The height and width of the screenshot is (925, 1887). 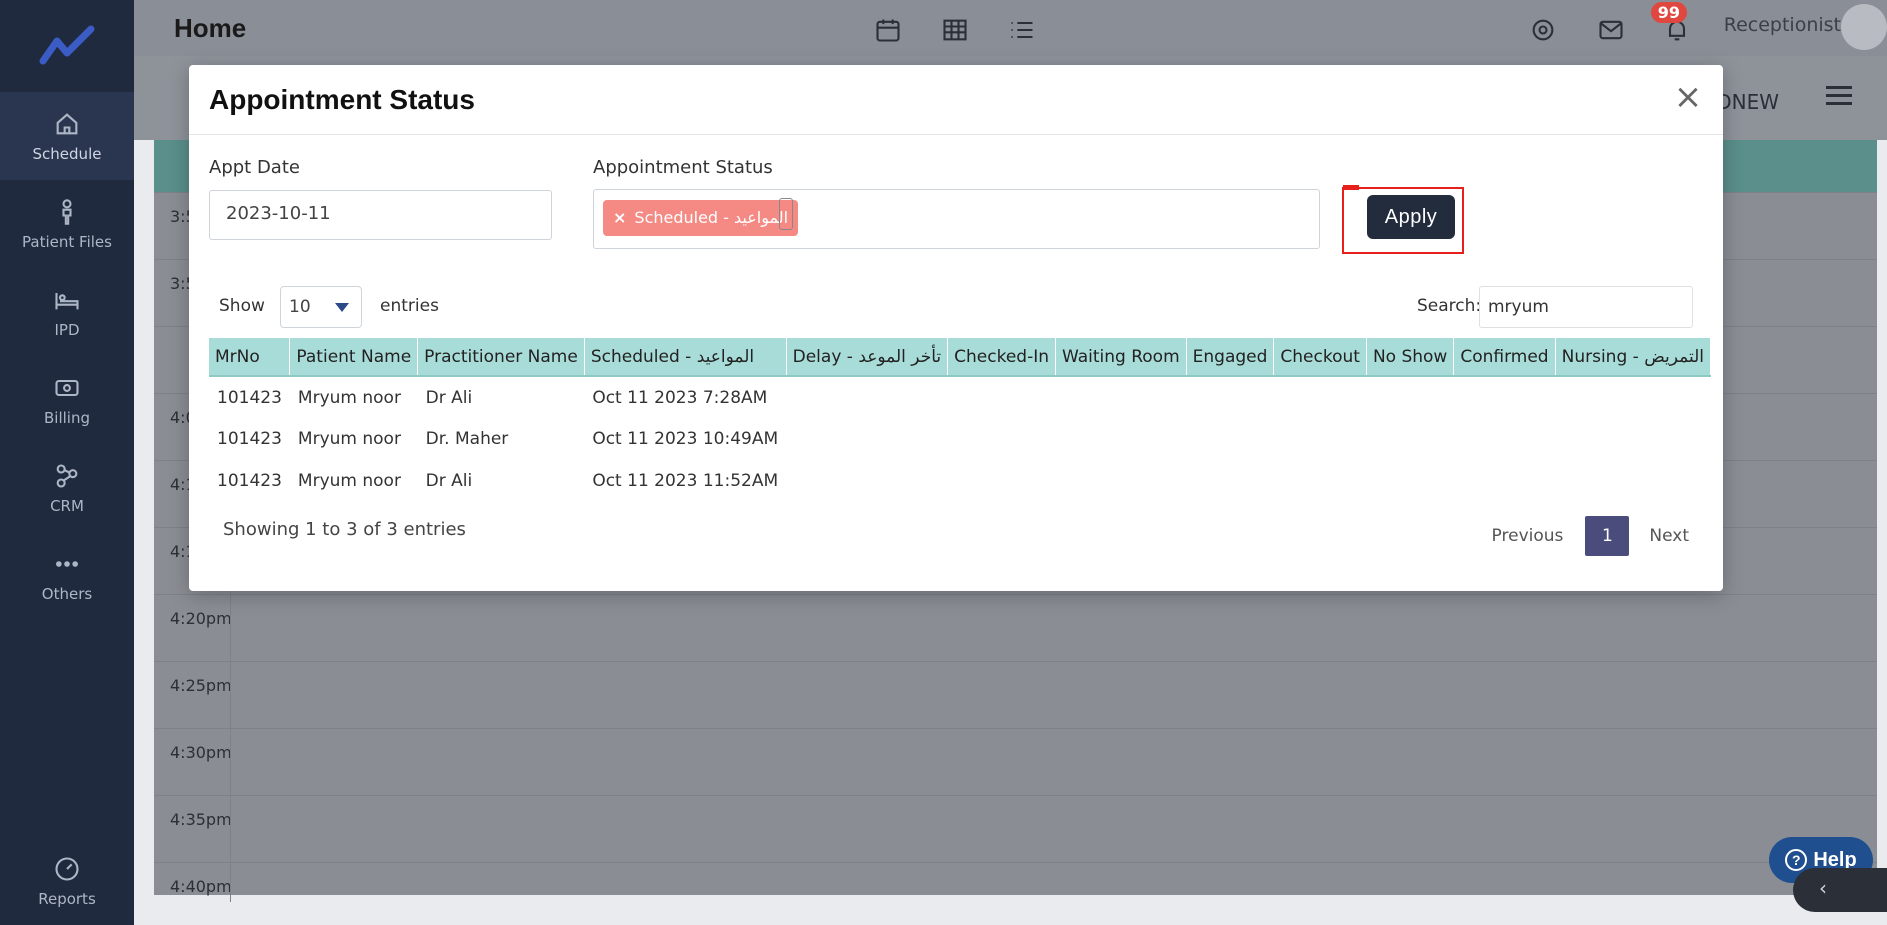 I want to click on column-header: Waiting Room, so click(x=1121, y=357).